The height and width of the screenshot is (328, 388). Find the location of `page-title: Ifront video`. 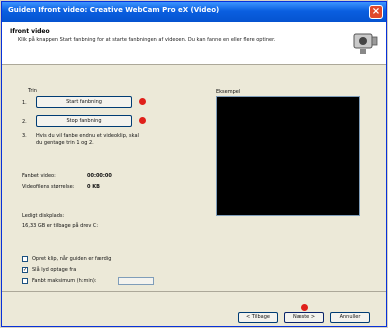

page-title: Ifront video is located at coordinates (30, 31).